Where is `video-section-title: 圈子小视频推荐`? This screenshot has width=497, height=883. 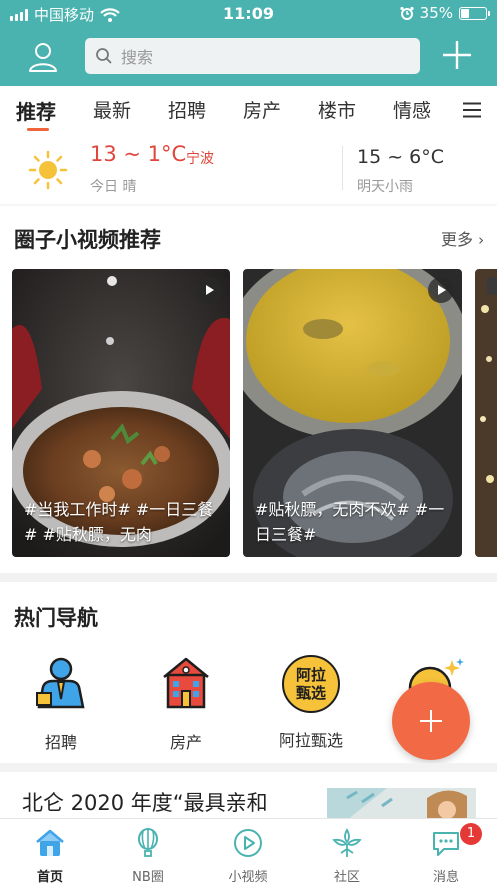
video-section-title: 圈子小视频推荐 is located at coordinates (87, 240).